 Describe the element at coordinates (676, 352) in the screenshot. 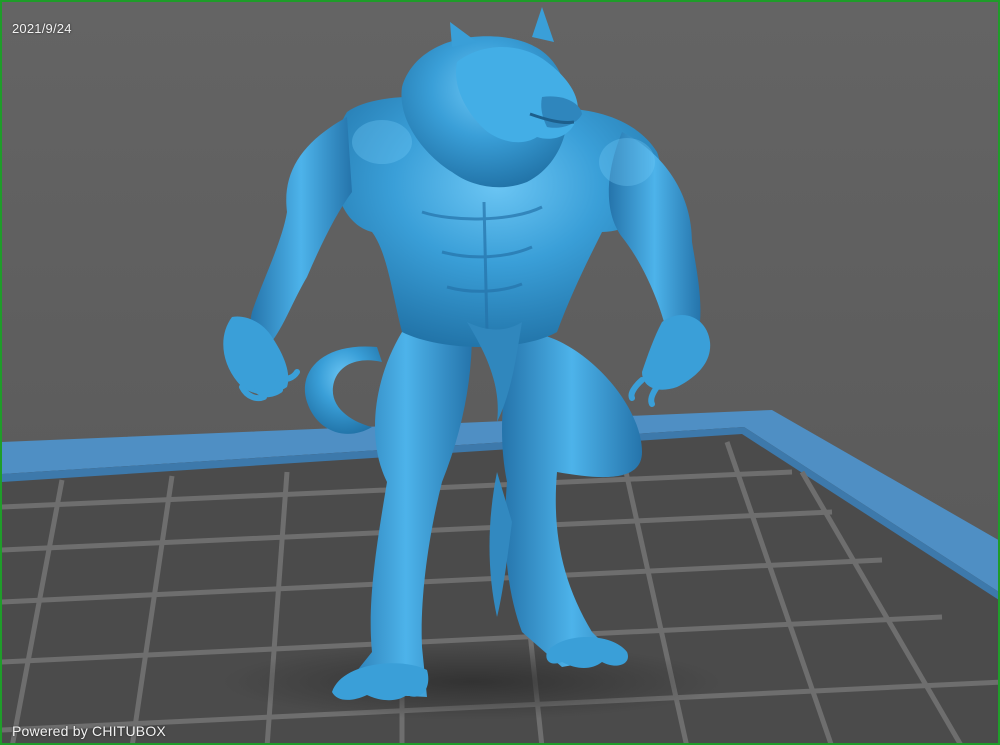

I see `hand-right` at that location.